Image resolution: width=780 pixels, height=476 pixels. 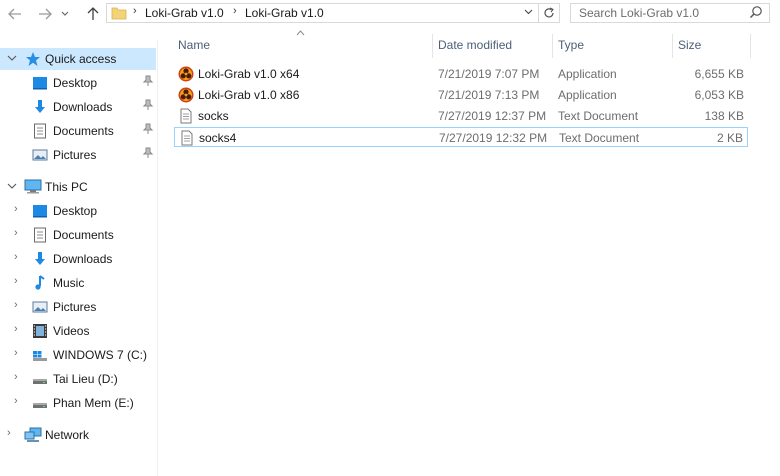 What do you see at coordinates (587, 95) in the screenshot?
I see `file-type: Application` at bounding box center [587, 95].